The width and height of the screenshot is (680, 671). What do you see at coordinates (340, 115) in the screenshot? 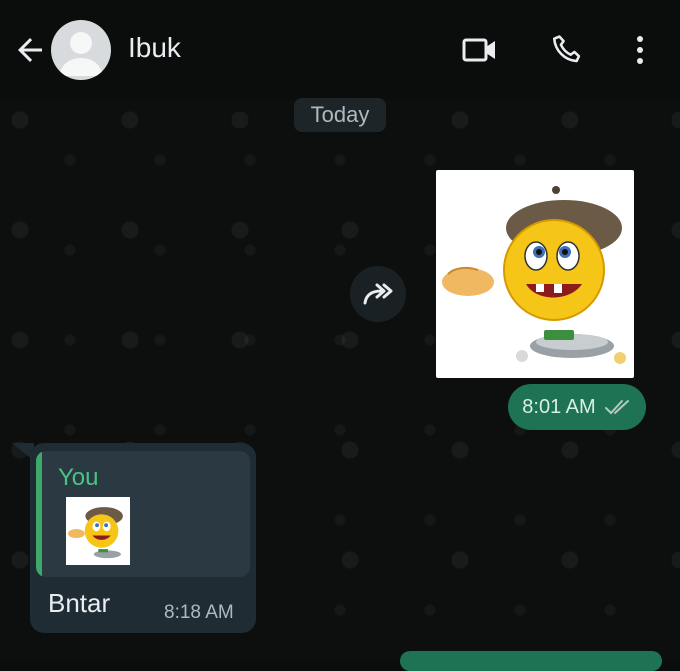
I see `date-divider: Today` at bounding box center [340, 115].